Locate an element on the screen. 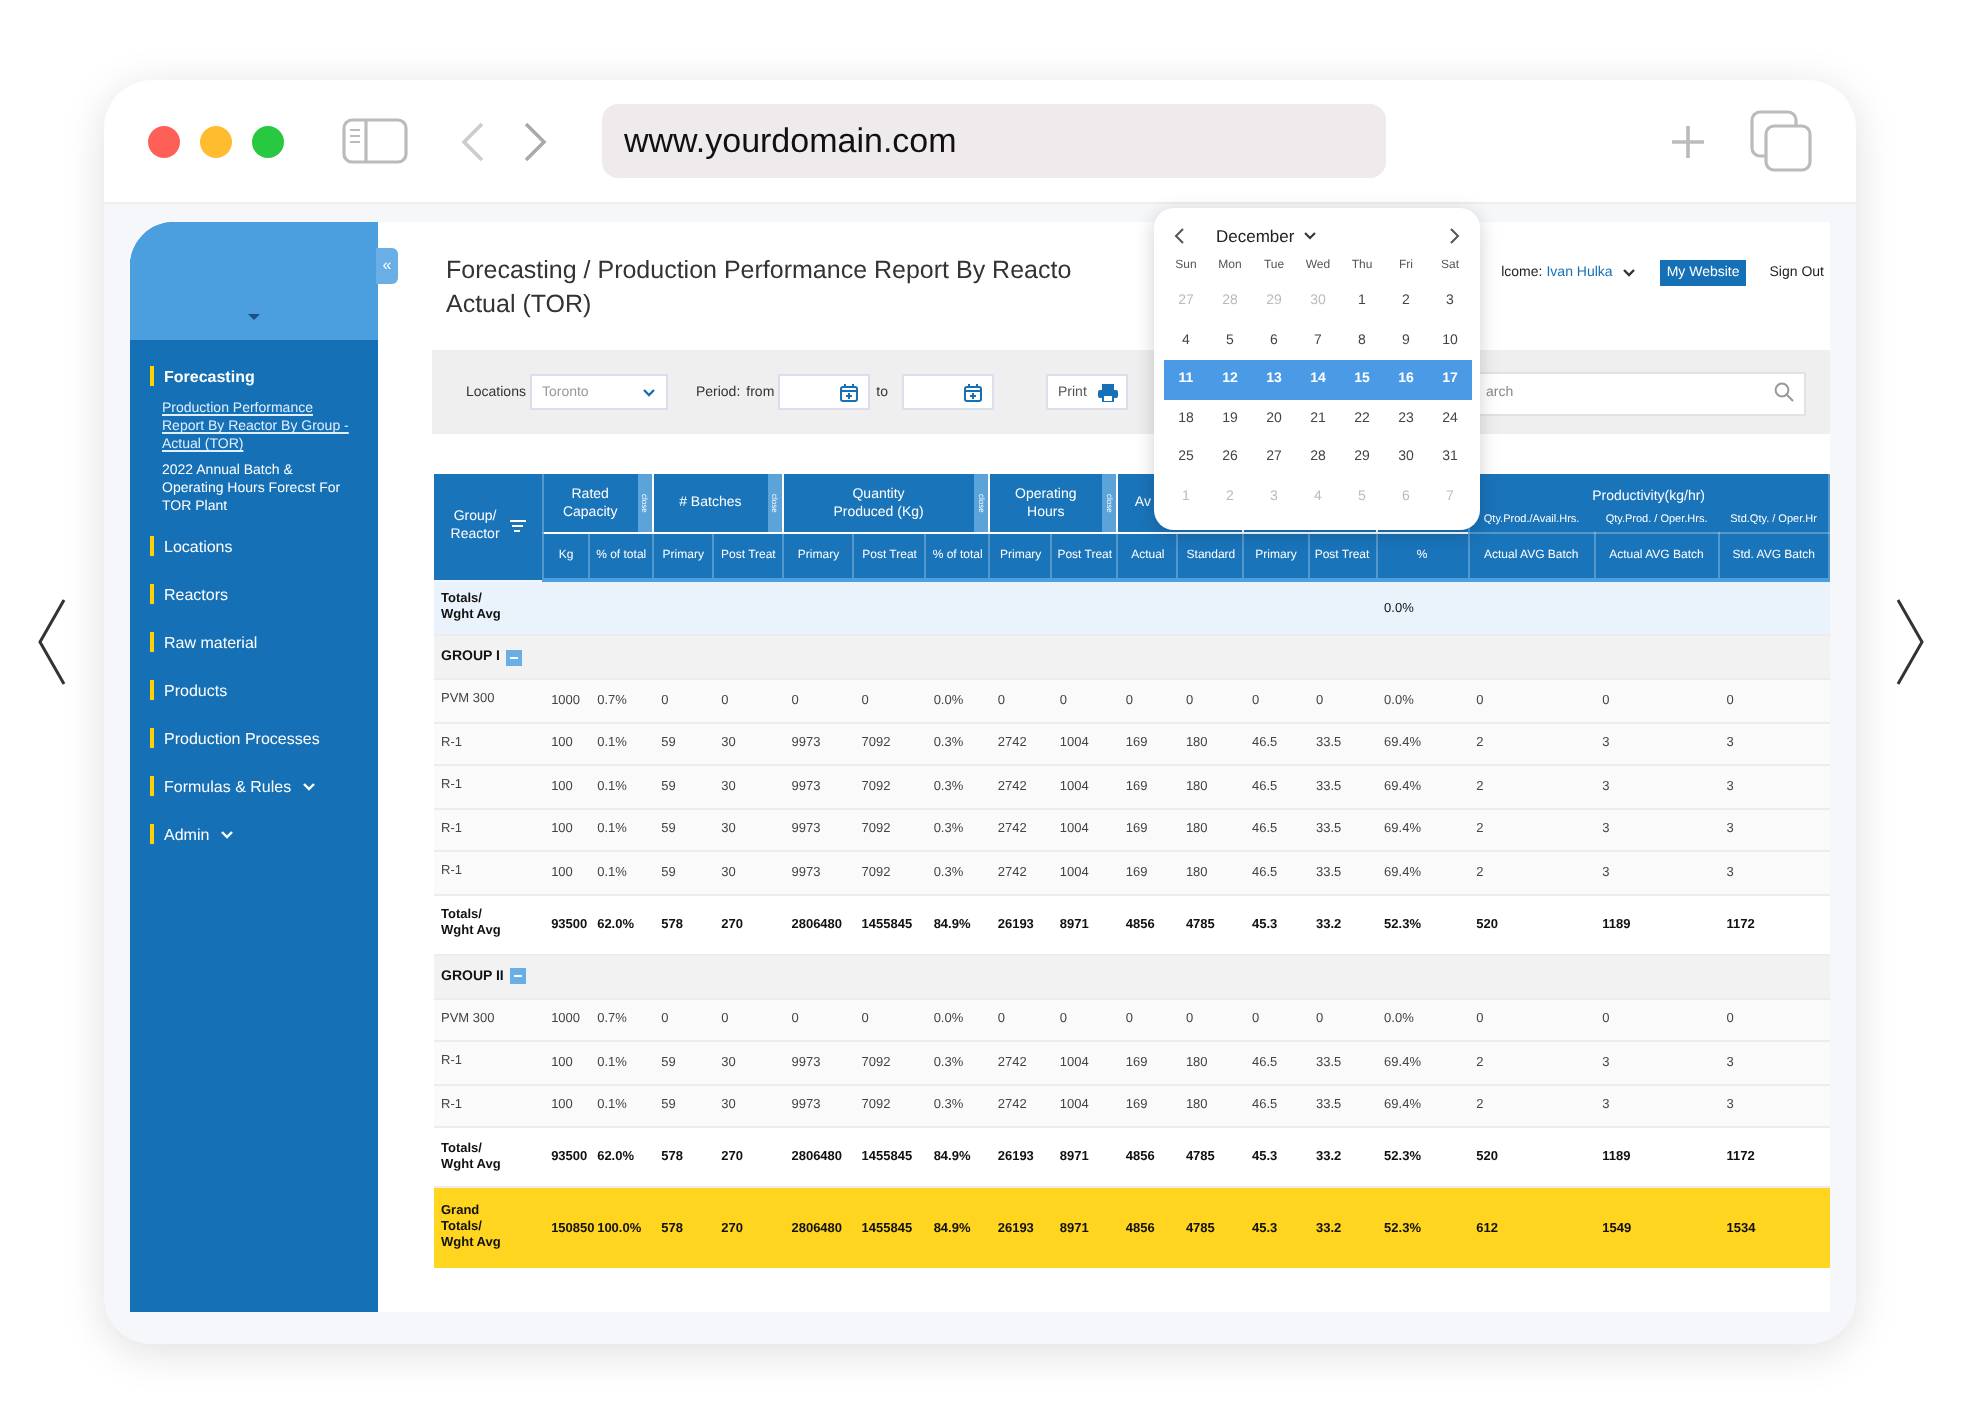  sidebar-item: Locations is located at coordinates (198, 546).